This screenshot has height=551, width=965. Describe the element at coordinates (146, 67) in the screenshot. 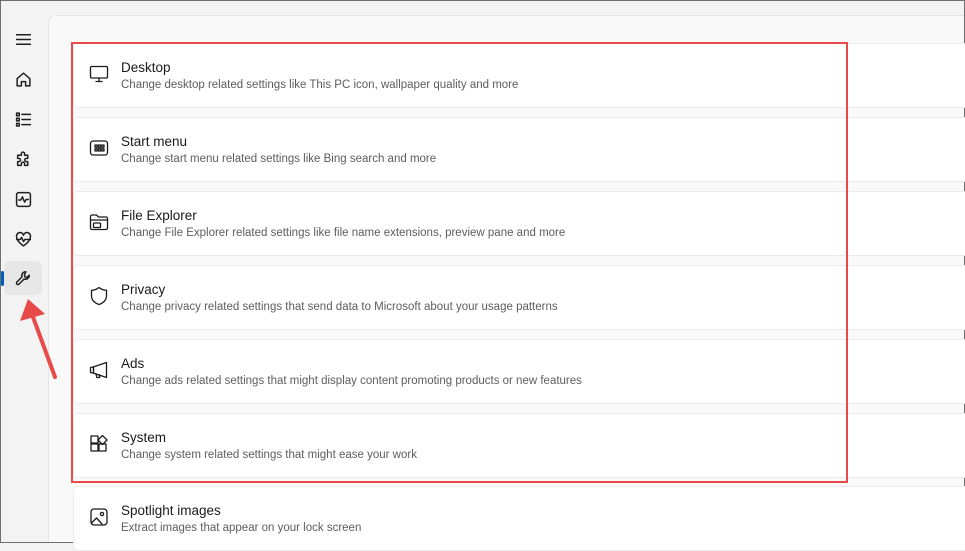

I see `setting-card-title: Desktop` at that location.